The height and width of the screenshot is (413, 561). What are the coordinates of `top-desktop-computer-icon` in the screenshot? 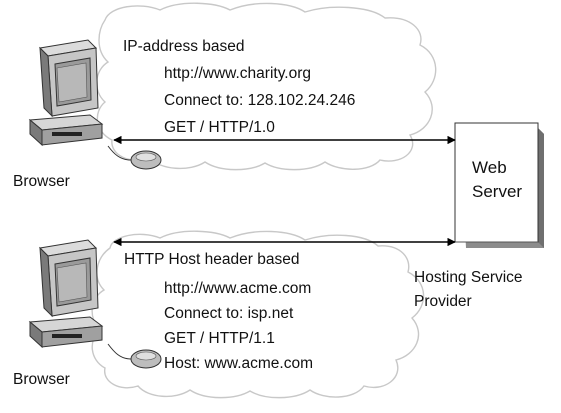 It's located at (66, 93).